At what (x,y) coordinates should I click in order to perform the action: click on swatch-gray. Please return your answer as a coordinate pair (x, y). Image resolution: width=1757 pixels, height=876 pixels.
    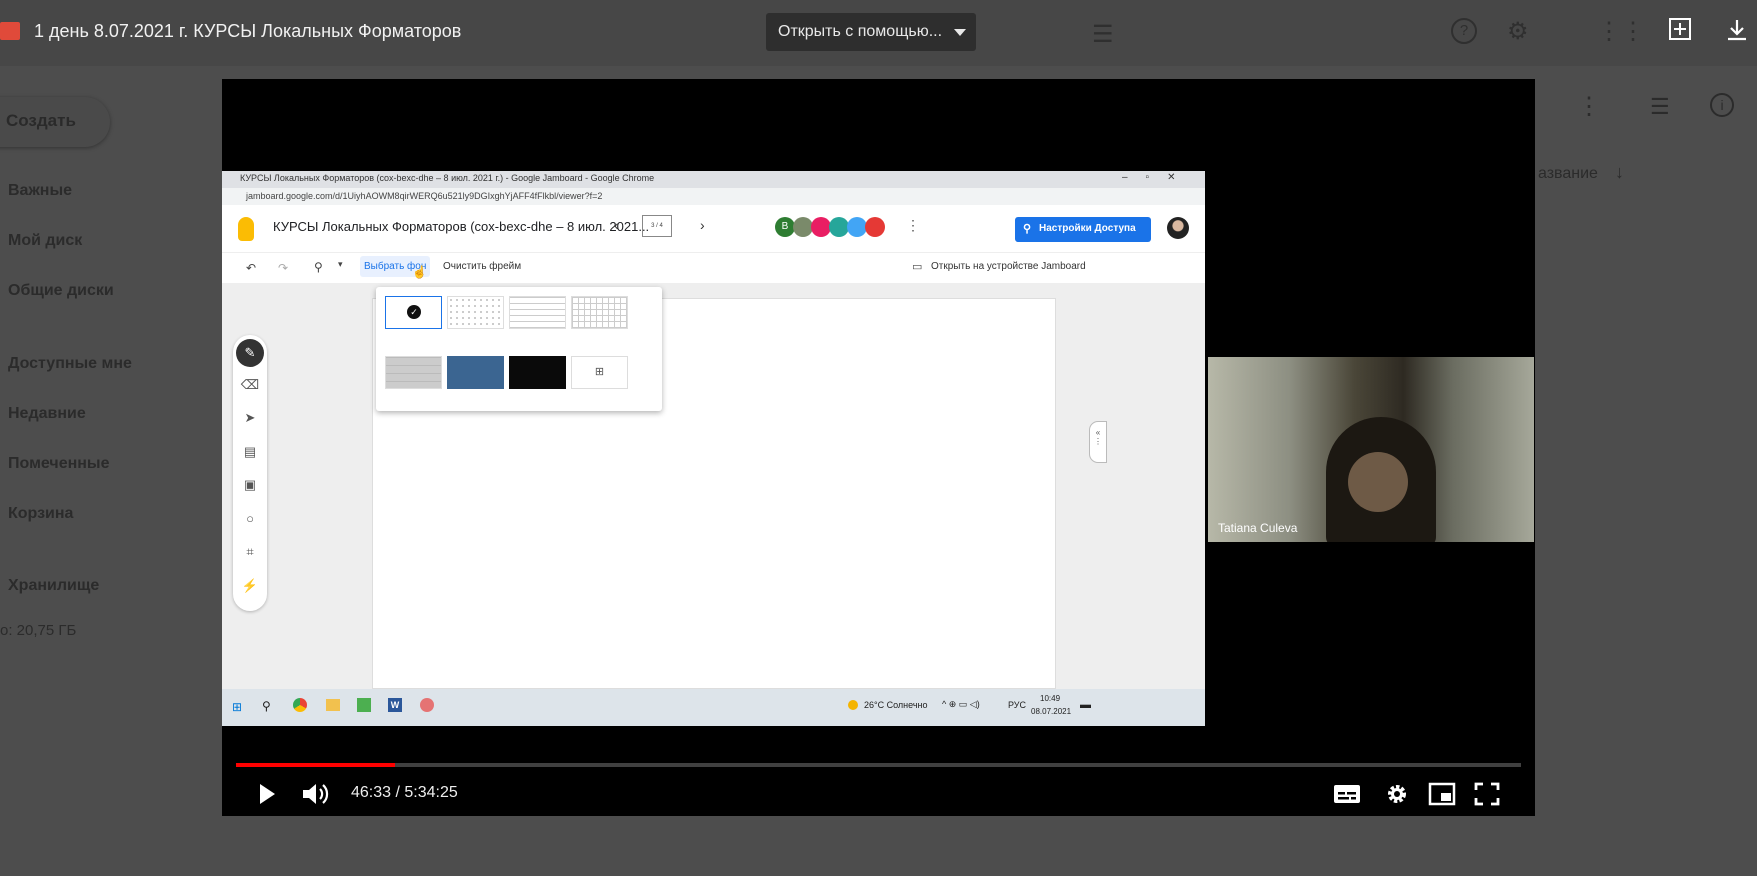
    Looking at the image, I should click on (413, 372).